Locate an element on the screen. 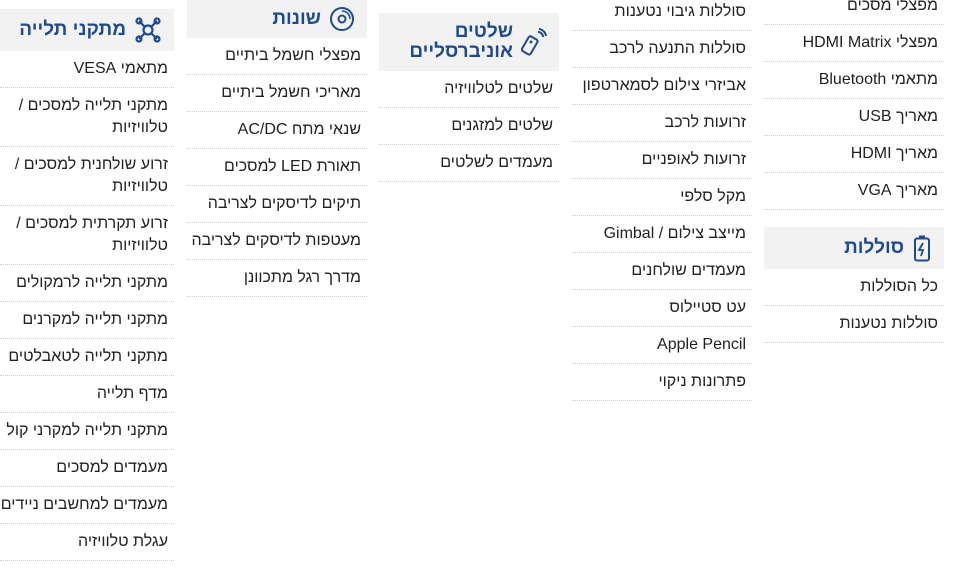 The width and height of the screenshot is (962, 588). mounts-item: מתקני תלייה לרמקולים is located at coordinates (87, 283).